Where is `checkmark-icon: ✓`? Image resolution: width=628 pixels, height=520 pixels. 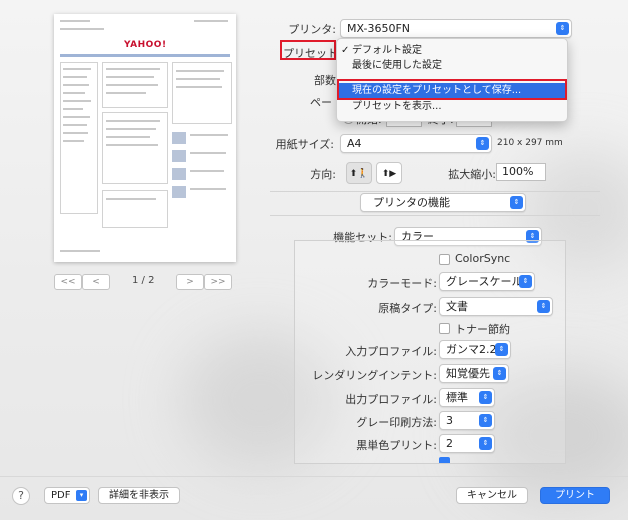 checkmark-icon: ✓ is located at coordinates (345, 50).